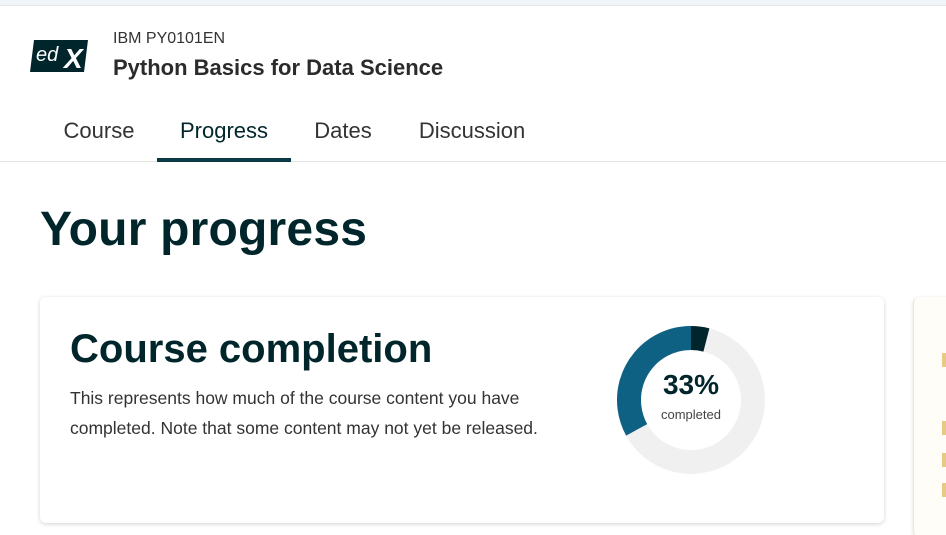 This screenshot has height=535, width=946. Describe the element at coordinates (169, 38) in the screenshot. I see `course-org-code: IBM PY0101EN` at that location.